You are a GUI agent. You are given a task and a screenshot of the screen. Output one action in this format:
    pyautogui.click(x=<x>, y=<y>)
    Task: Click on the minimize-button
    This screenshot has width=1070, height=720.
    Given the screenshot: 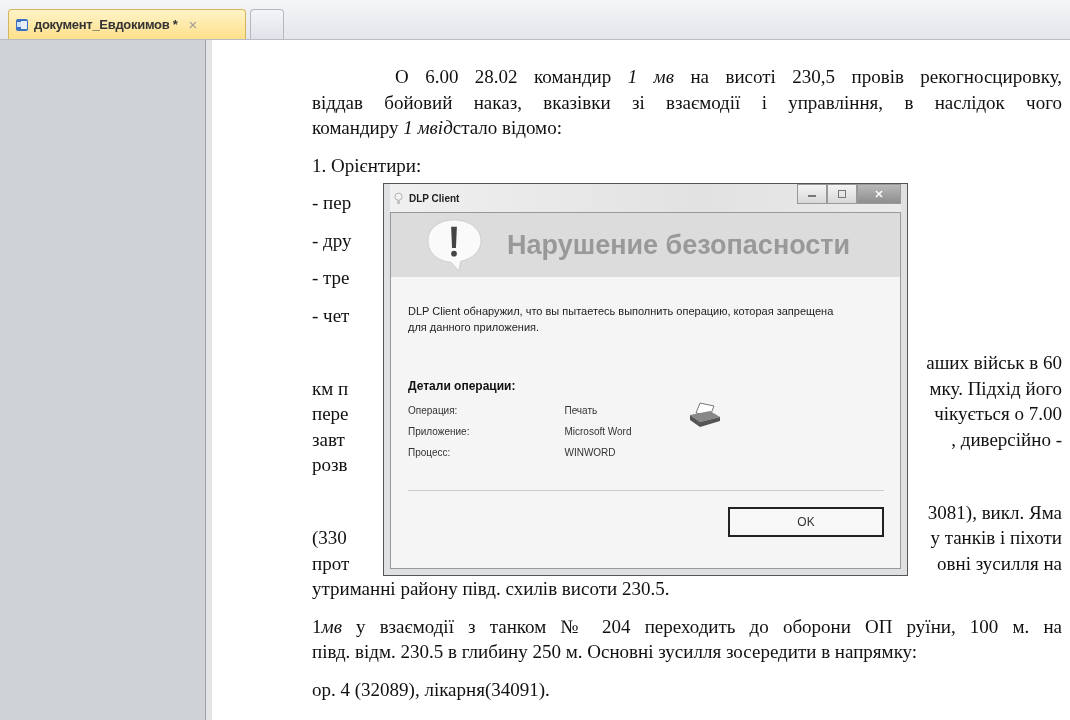 What is the action you would take?
    pyautogui.click(x=812, y=194)
    